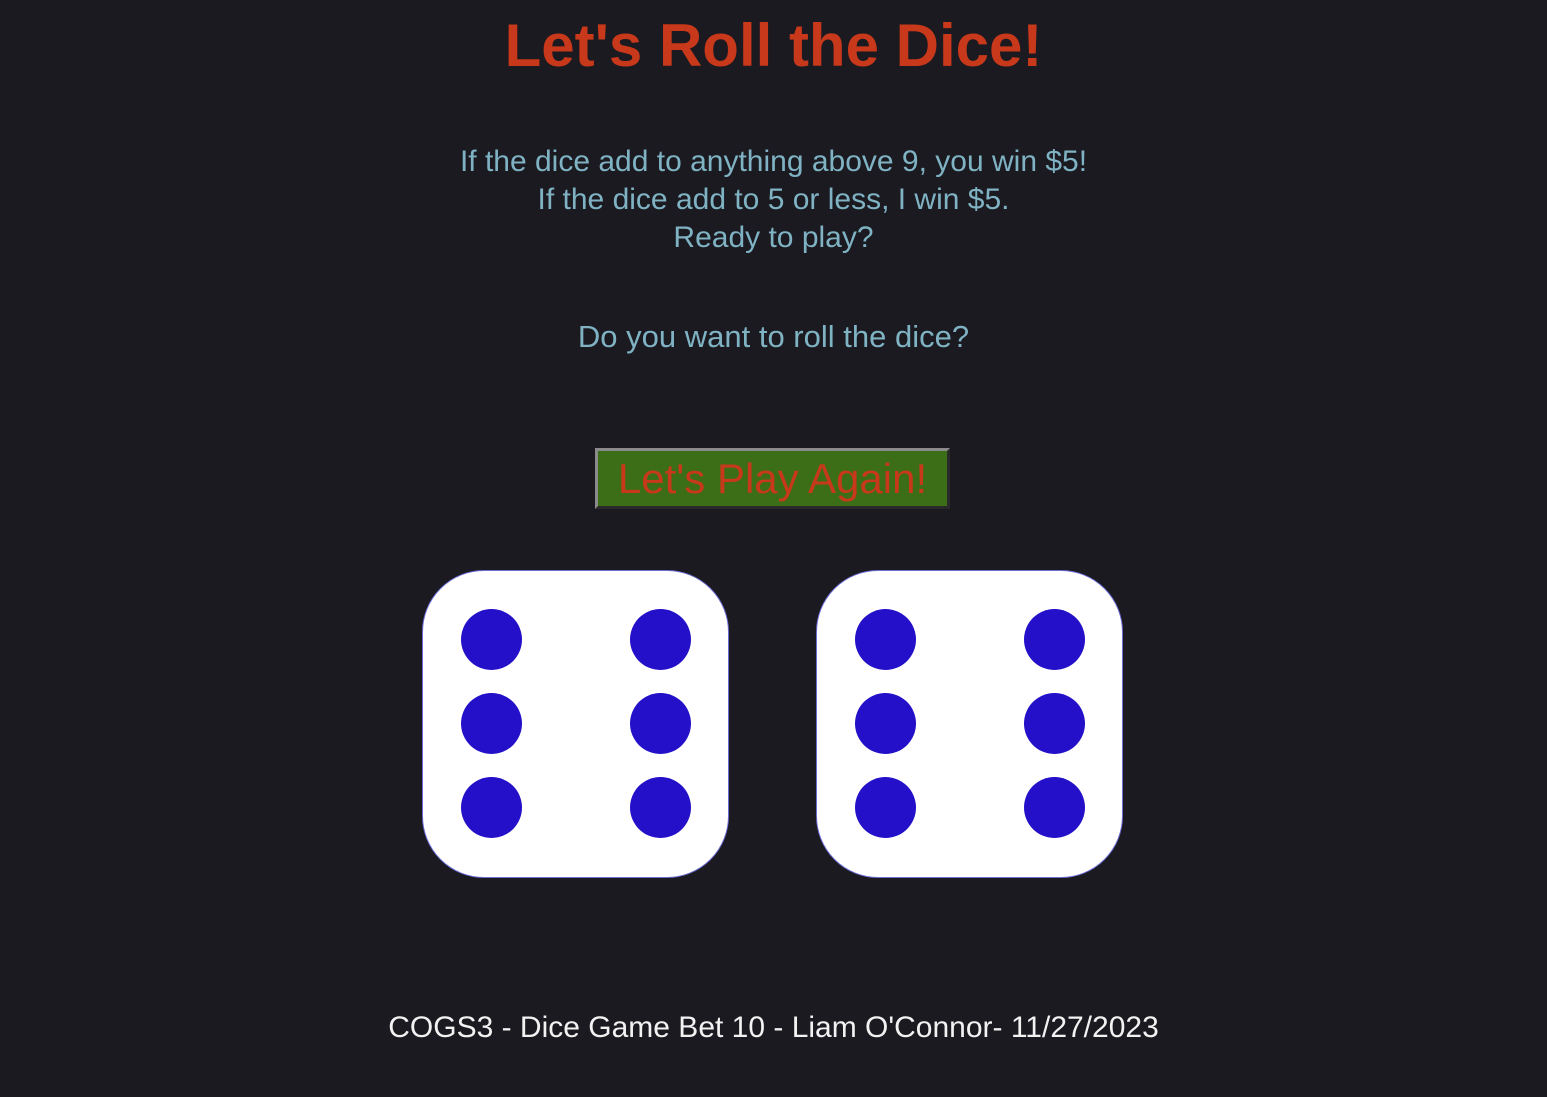 The image size is (1547, 1097). Describe the element at coordinates (773, 237) in the screenshot. I see `rule-line-ready: Ready to play?` at that location.